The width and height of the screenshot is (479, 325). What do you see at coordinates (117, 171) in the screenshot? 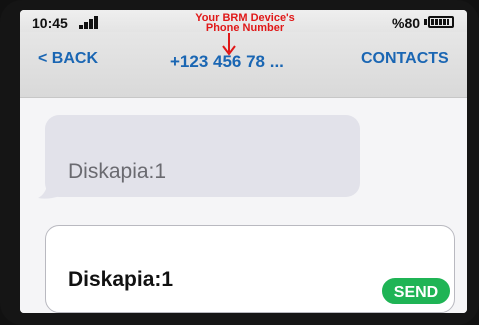
I see `message-text: Diskapia:1` at bounding box center [117, 171].